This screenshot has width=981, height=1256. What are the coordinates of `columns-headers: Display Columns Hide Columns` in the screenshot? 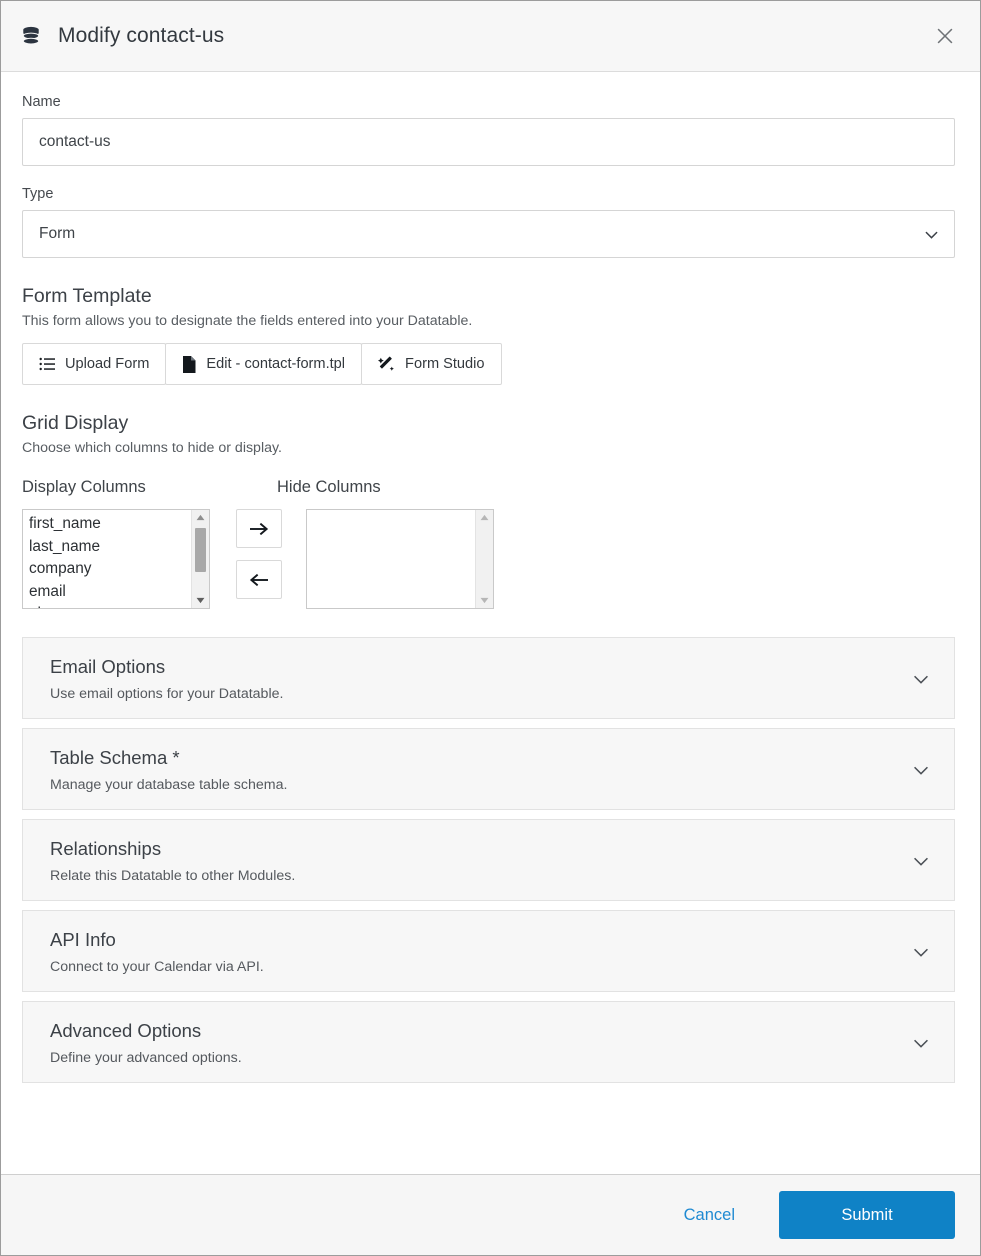 It's located at (488, 487).